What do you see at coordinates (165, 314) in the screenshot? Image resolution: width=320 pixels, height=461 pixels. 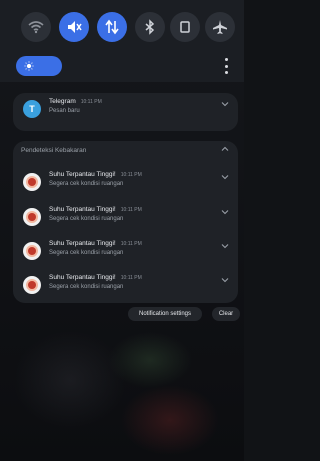 I see `notification-settings-button: Notification settings` at bounding box center [165, 314].